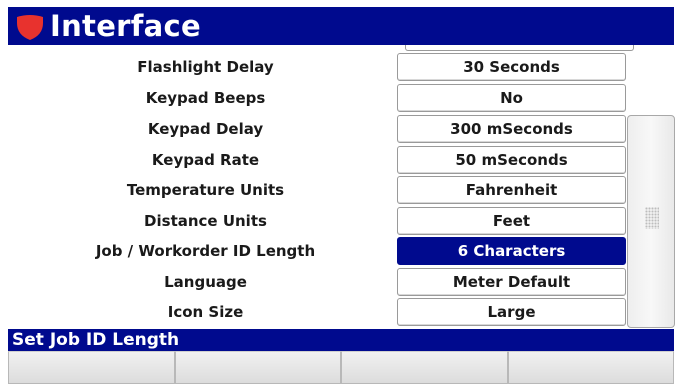 This screenshot has width=682, height=384. Describe the element at coordinates (205, 282) in the screenshot. I see `setting-label: Language` at that location.